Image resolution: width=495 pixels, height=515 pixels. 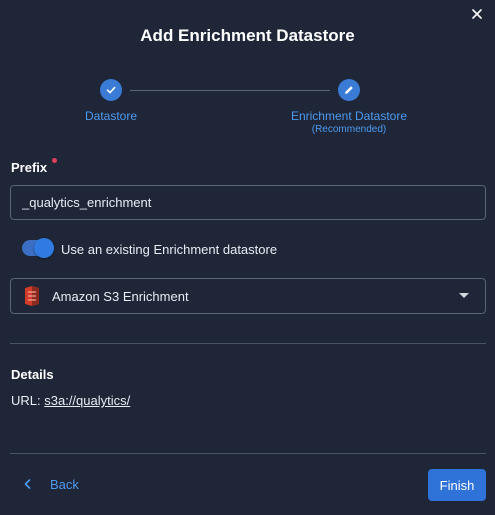 I want to click on close-button, so click(x=477, y=14).